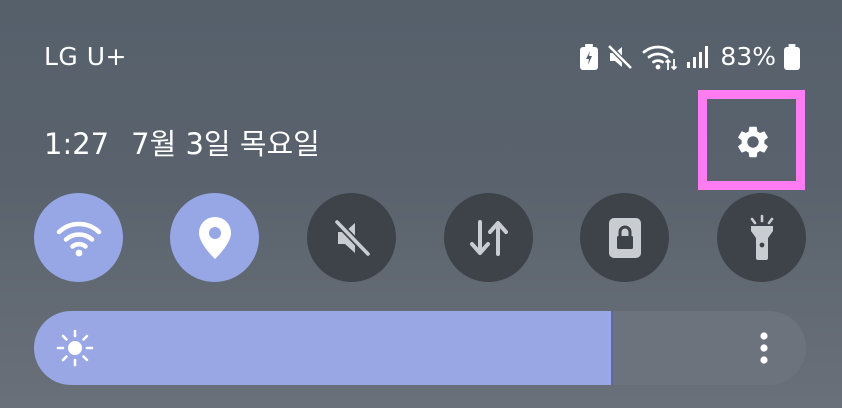  I want to click on battery-percent: 83%, so click(748, 56).